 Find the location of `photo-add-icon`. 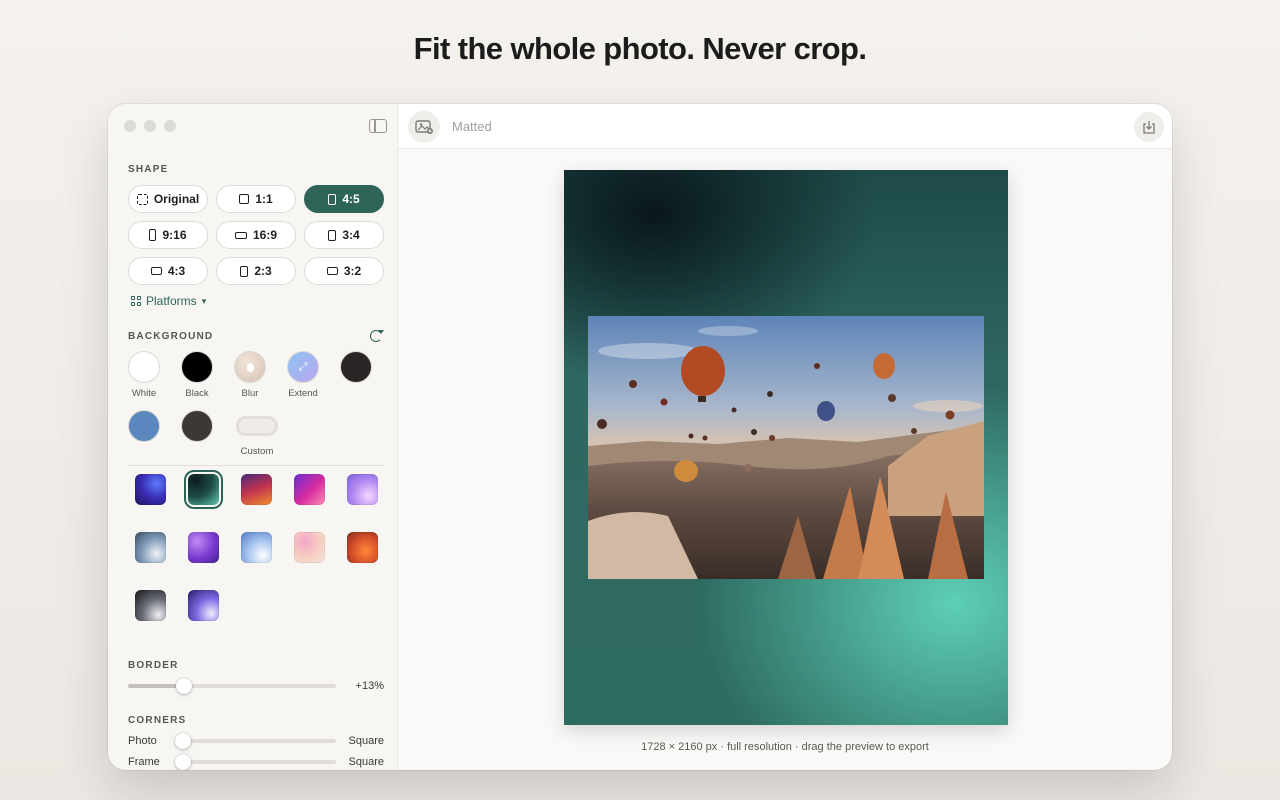

photo-add-icon is located at coordinates (424, 127).